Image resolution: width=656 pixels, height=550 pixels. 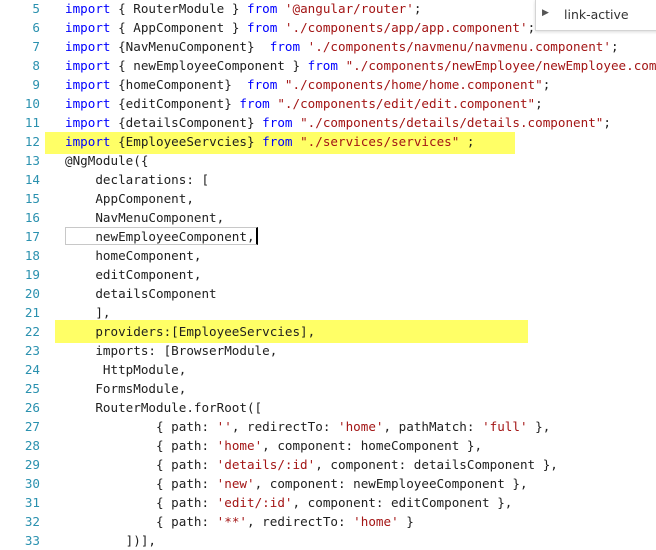 I want to click on code-line: 17 newEmployeeComponent,, so click(x=328, y=236).